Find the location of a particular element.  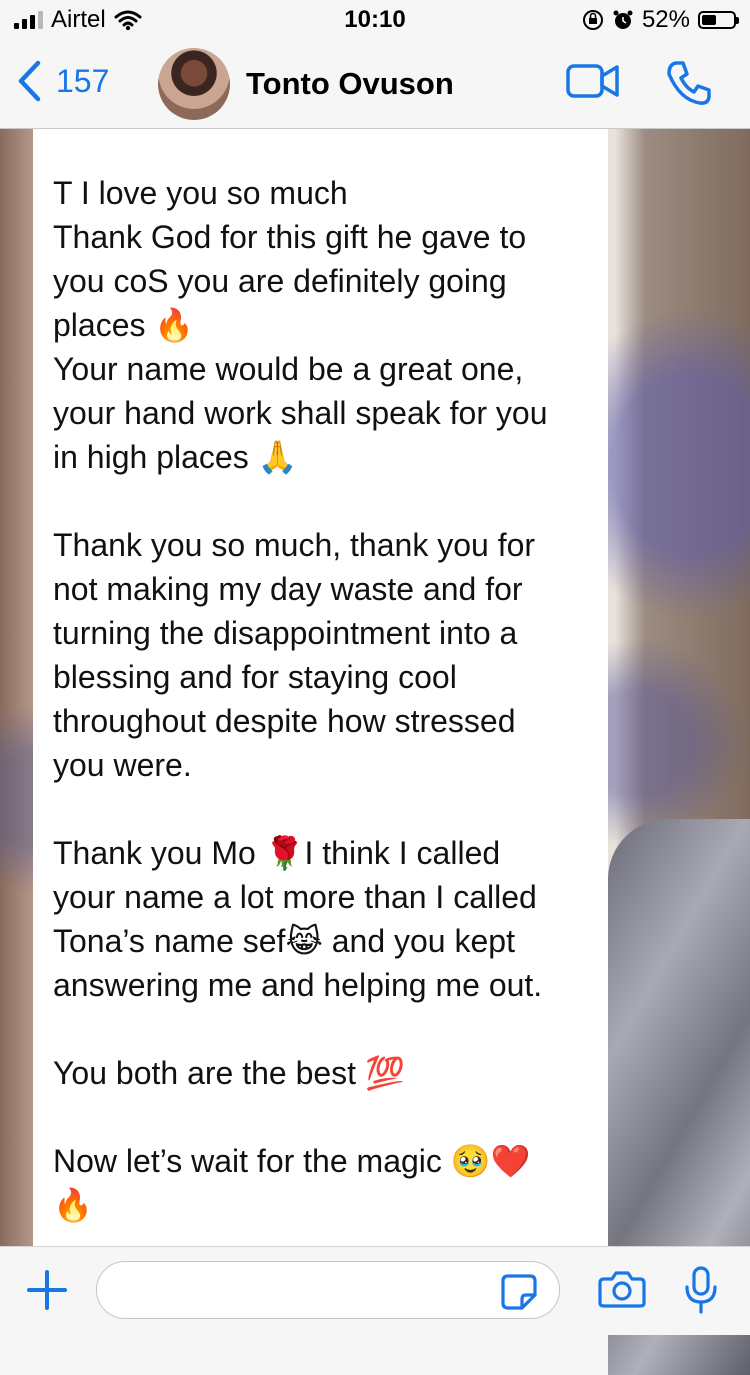

sticker-icon is located at coordinates (519, 1292).